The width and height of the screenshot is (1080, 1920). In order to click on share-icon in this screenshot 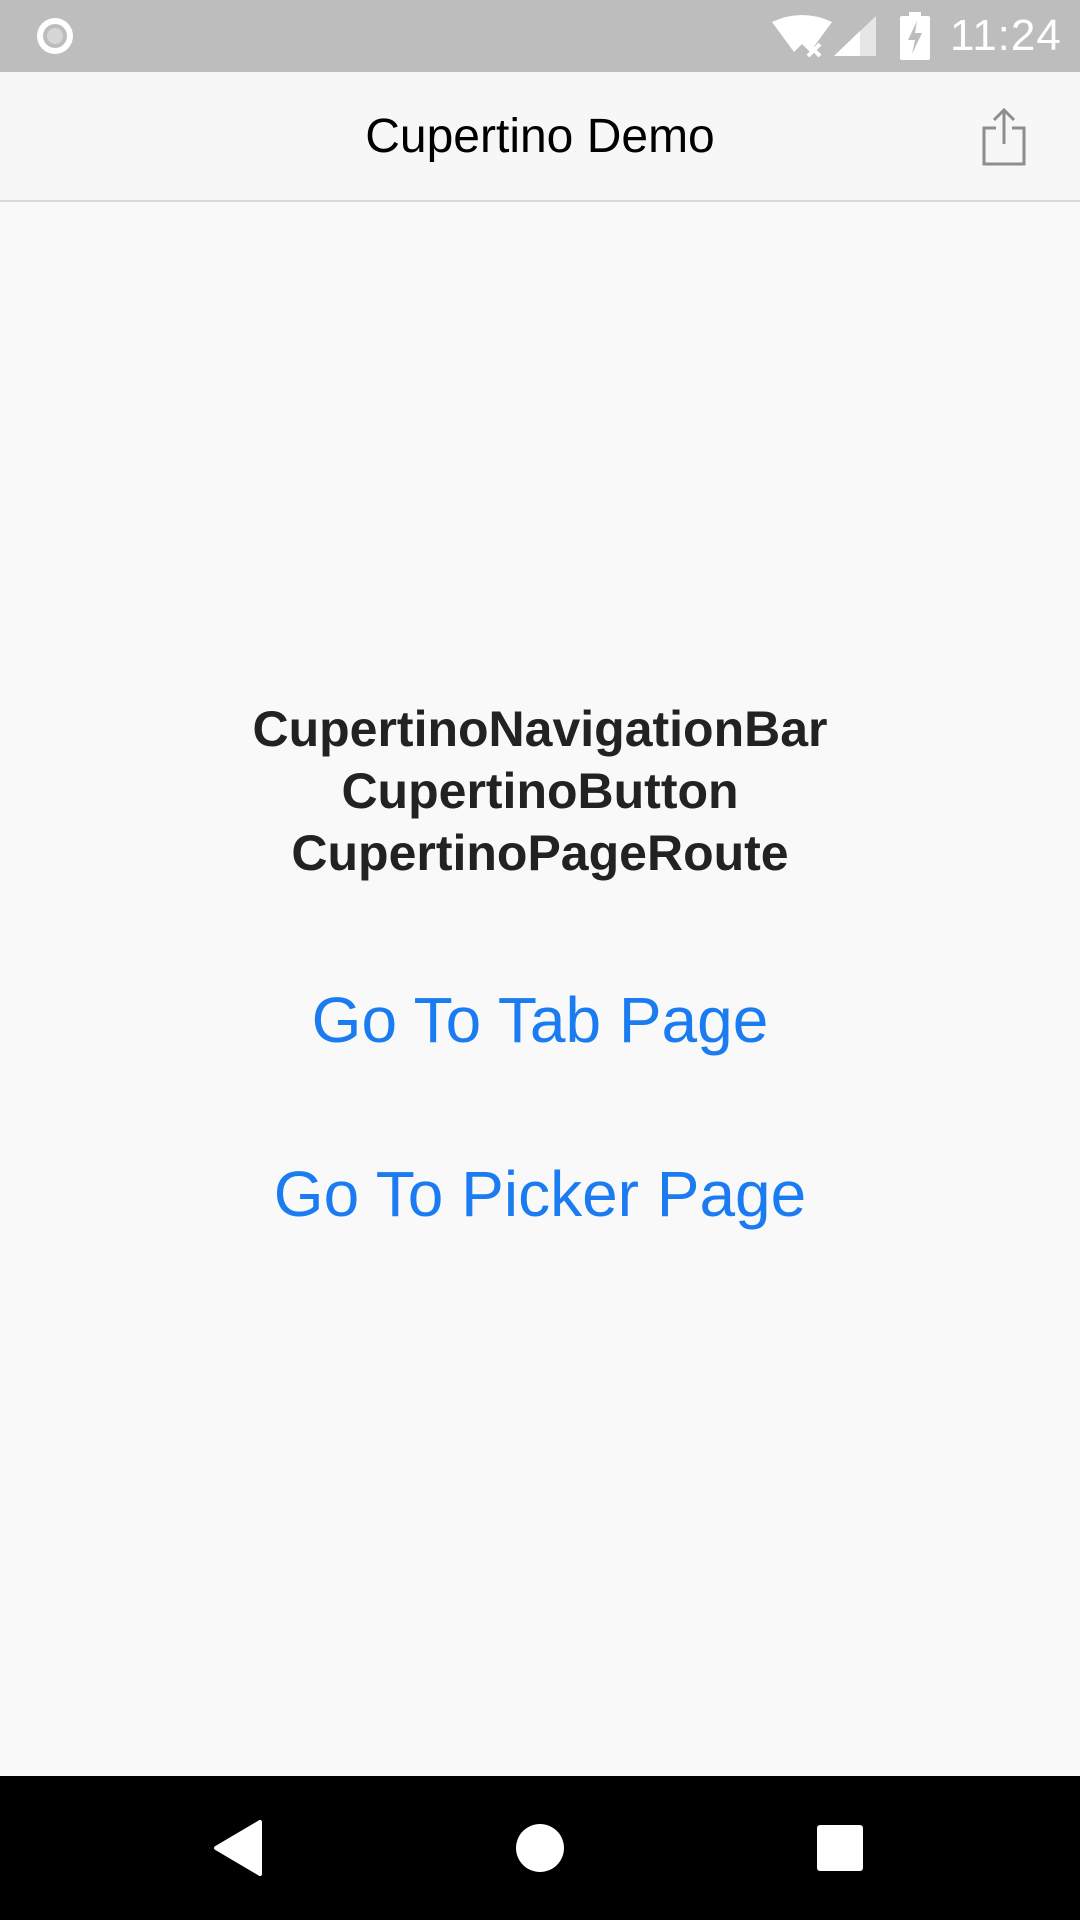, I will do `click(1004, 137)`.